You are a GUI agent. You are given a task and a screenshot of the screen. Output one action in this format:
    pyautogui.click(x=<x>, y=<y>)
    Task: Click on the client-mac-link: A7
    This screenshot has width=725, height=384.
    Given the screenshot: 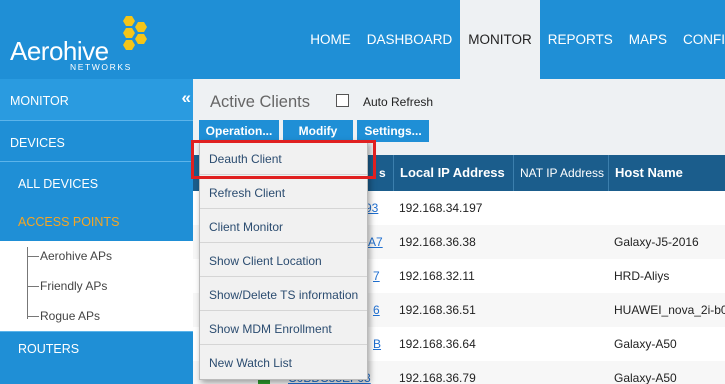 What is the action you would take?
    pyautogui.click(x=375, y=242)
    